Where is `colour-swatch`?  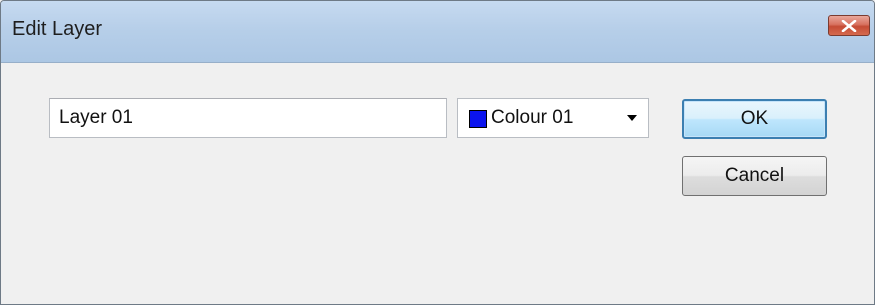
colour-swatch is located at coordinates (478, 119).